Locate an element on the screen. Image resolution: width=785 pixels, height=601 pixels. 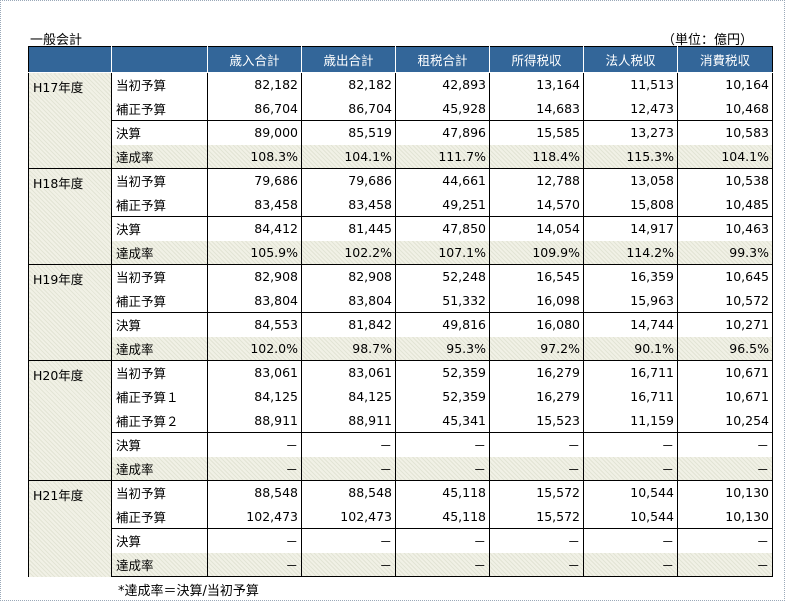
value-cell: 83,061 is located at coordinates (348, 372).